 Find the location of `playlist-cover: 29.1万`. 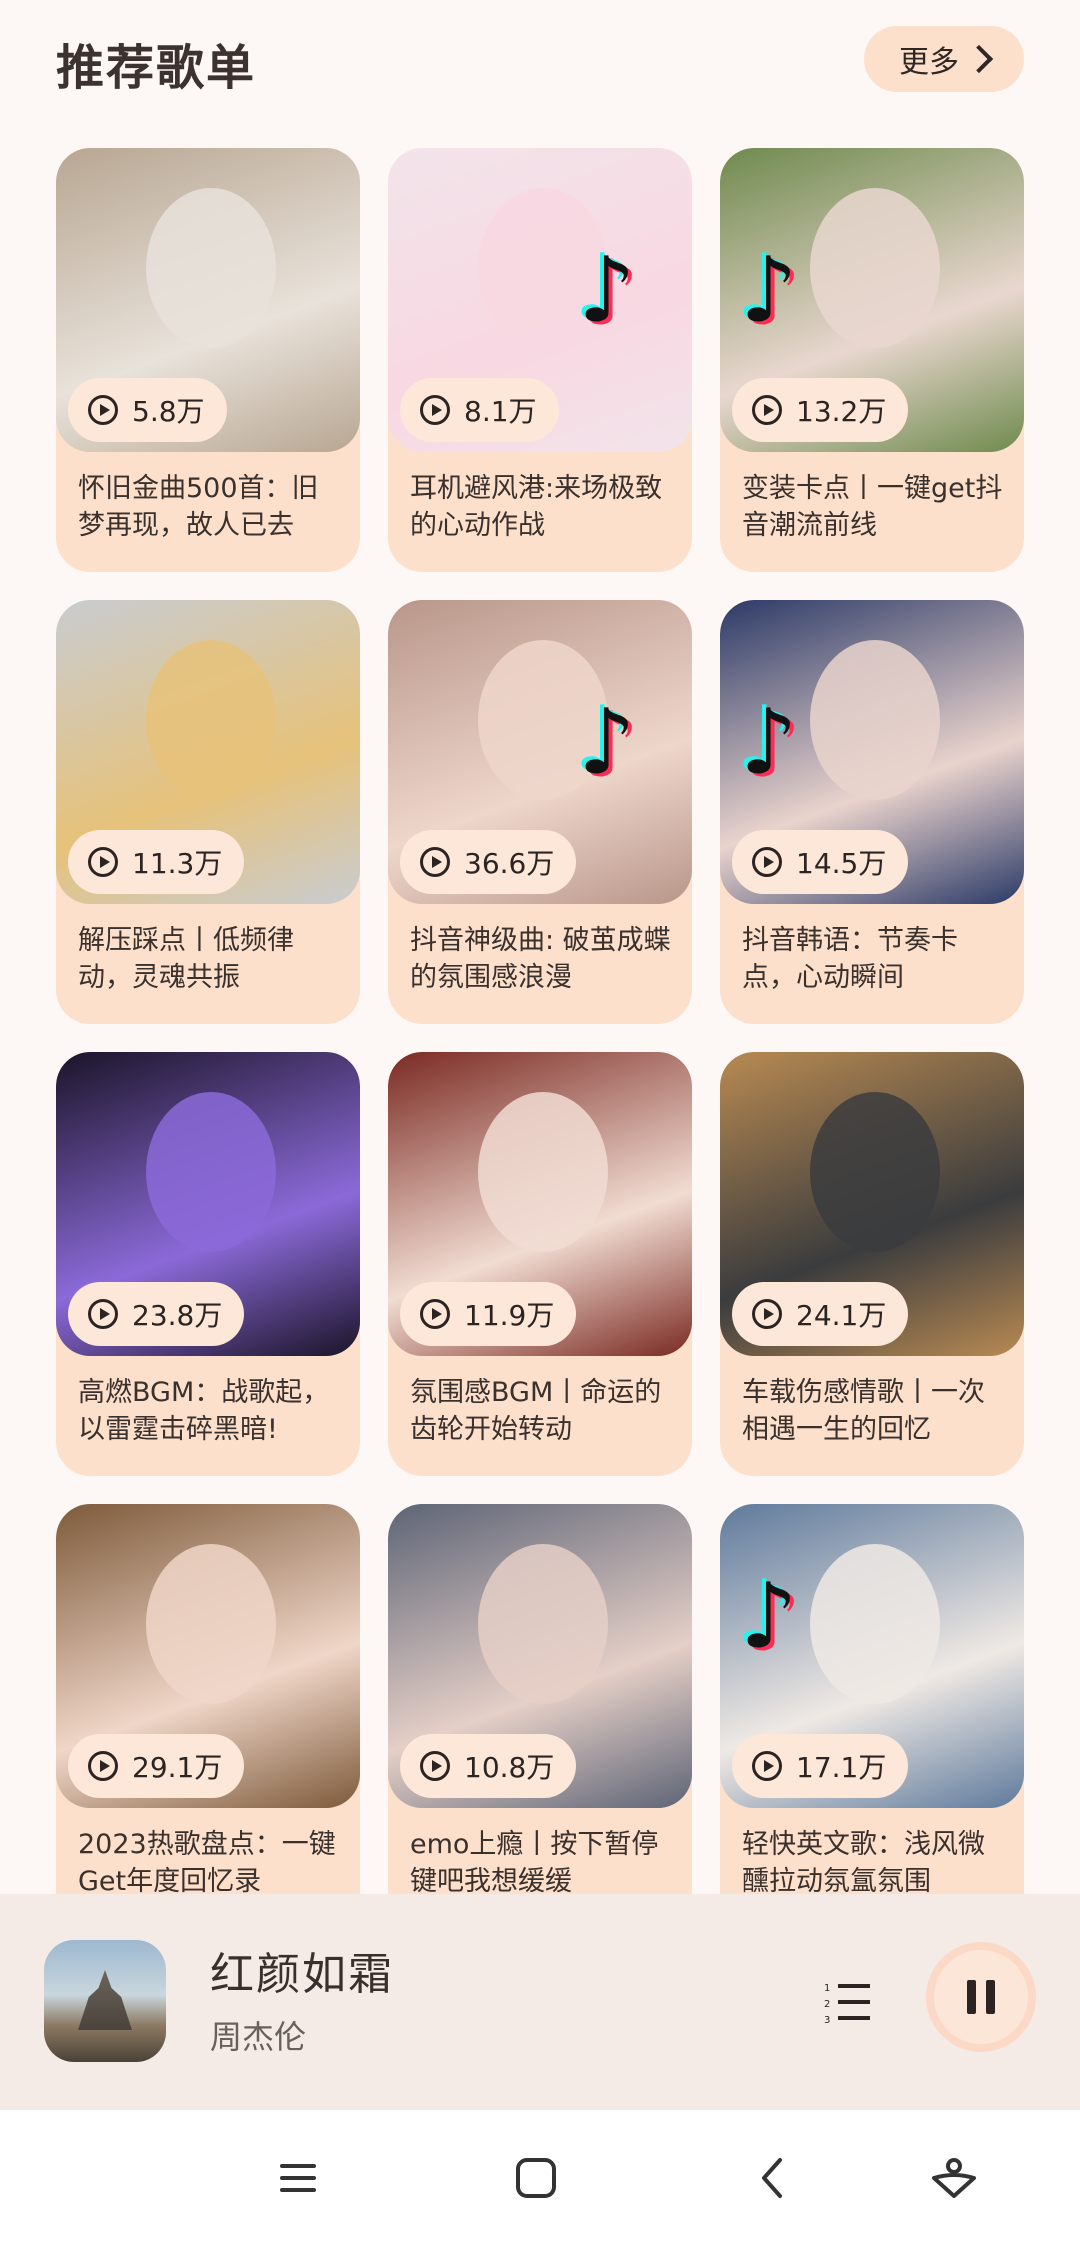

playlist-cover: 29.1万 is located at coordinates (208, 1656).